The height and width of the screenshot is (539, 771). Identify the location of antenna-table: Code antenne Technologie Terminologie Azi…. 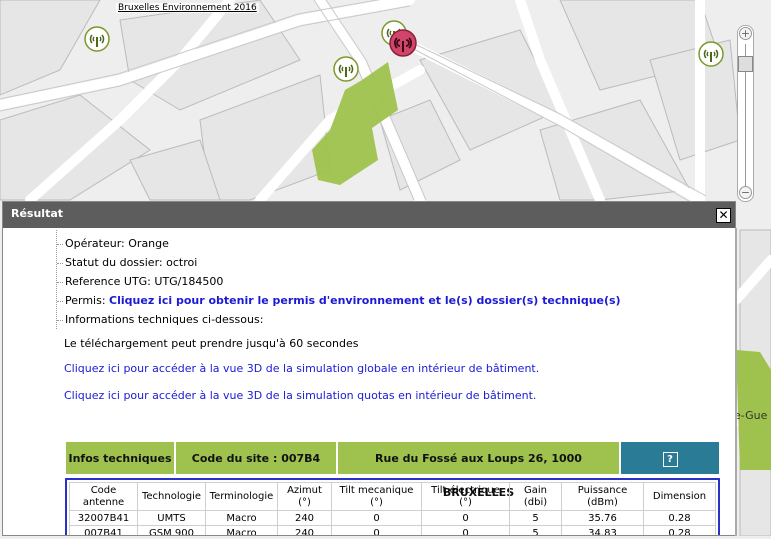
(392, 508).